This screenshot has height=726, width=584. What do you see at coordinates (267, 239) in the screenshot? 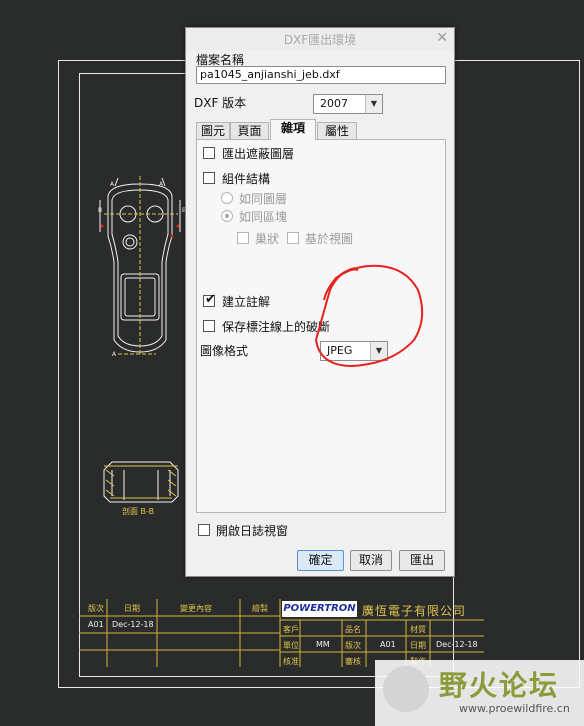
I see `nested-label: 巢狀` at bounding box center [267, 239].